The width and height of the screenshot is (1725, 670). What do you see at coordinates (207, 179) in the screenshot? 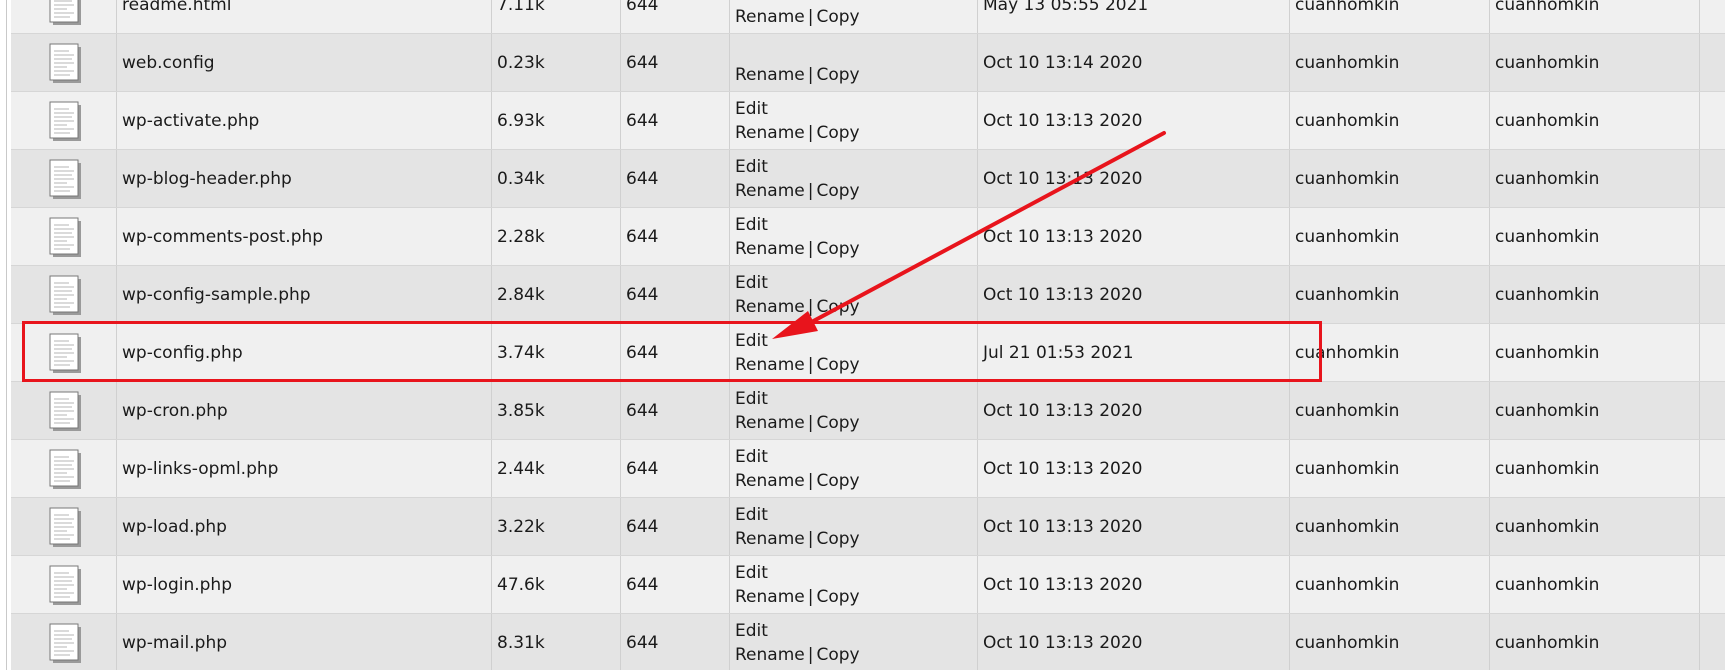
I see `file-name-link: wp-blog-header.php` at bounding box center [207, 179].